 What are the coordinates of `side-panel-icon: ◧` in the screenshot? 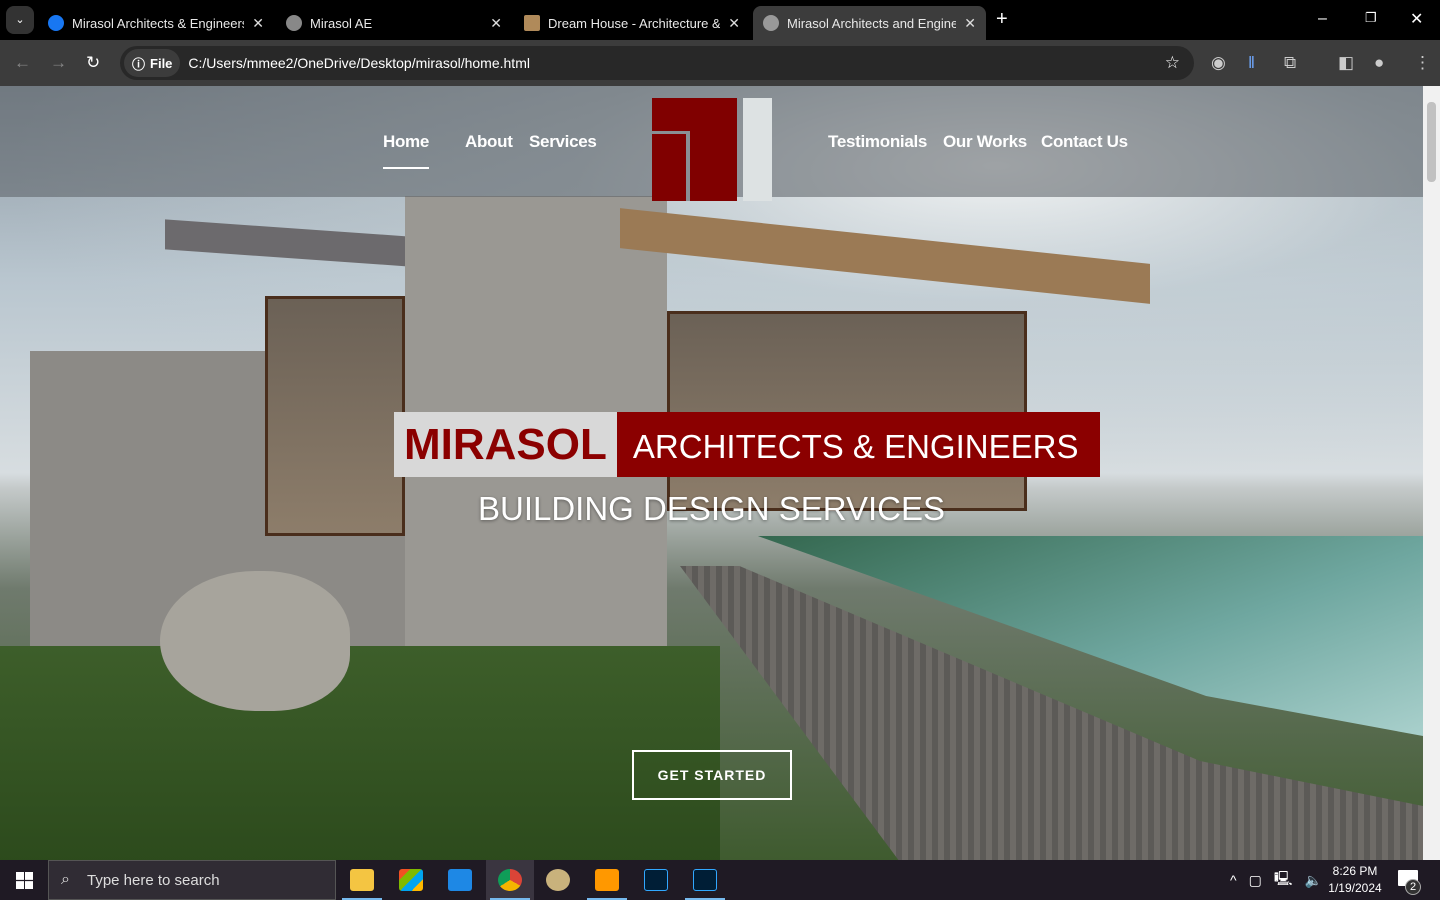 It's located at (1346, 63).